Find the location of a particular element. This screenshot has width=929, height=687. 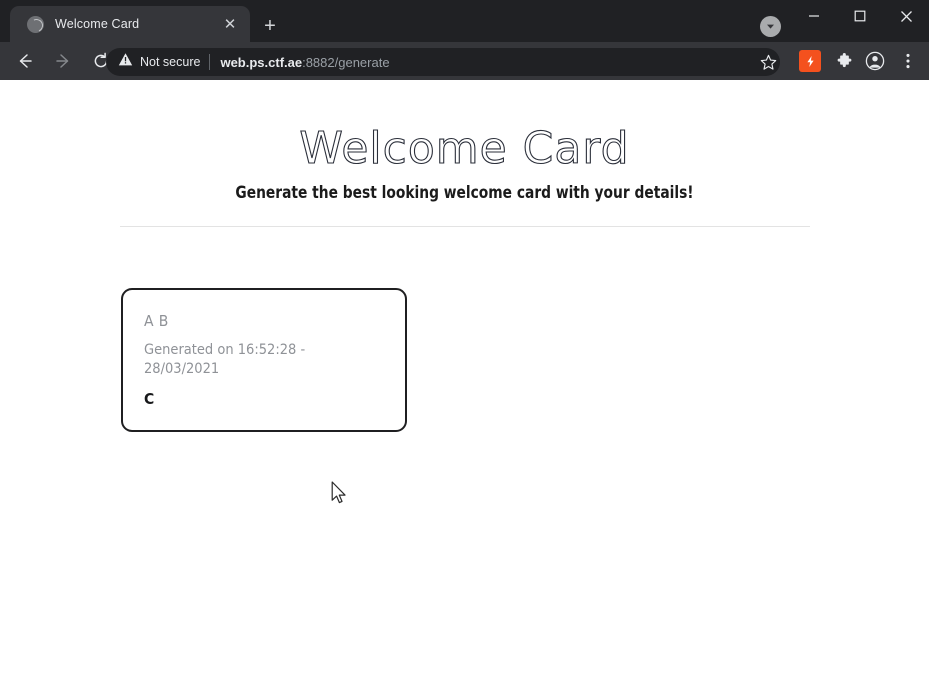

url-text: web.ps.ctf.ae:8882/generate is located at coordinates (304, 62).